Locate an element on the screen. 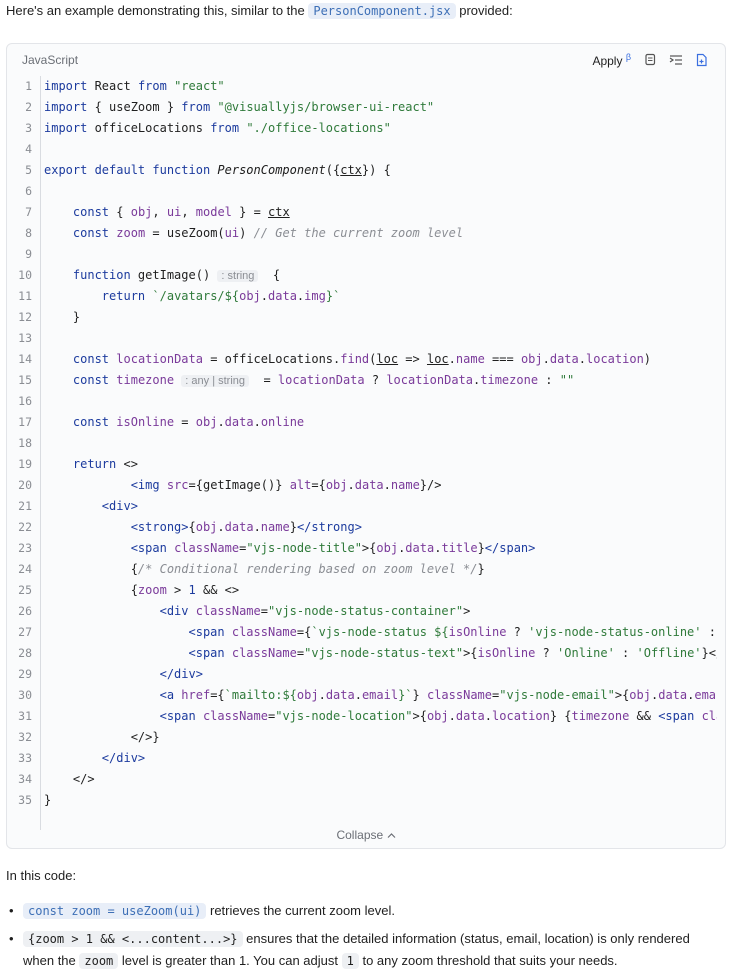  line-number: 18 is located at coordinates (25, 443).